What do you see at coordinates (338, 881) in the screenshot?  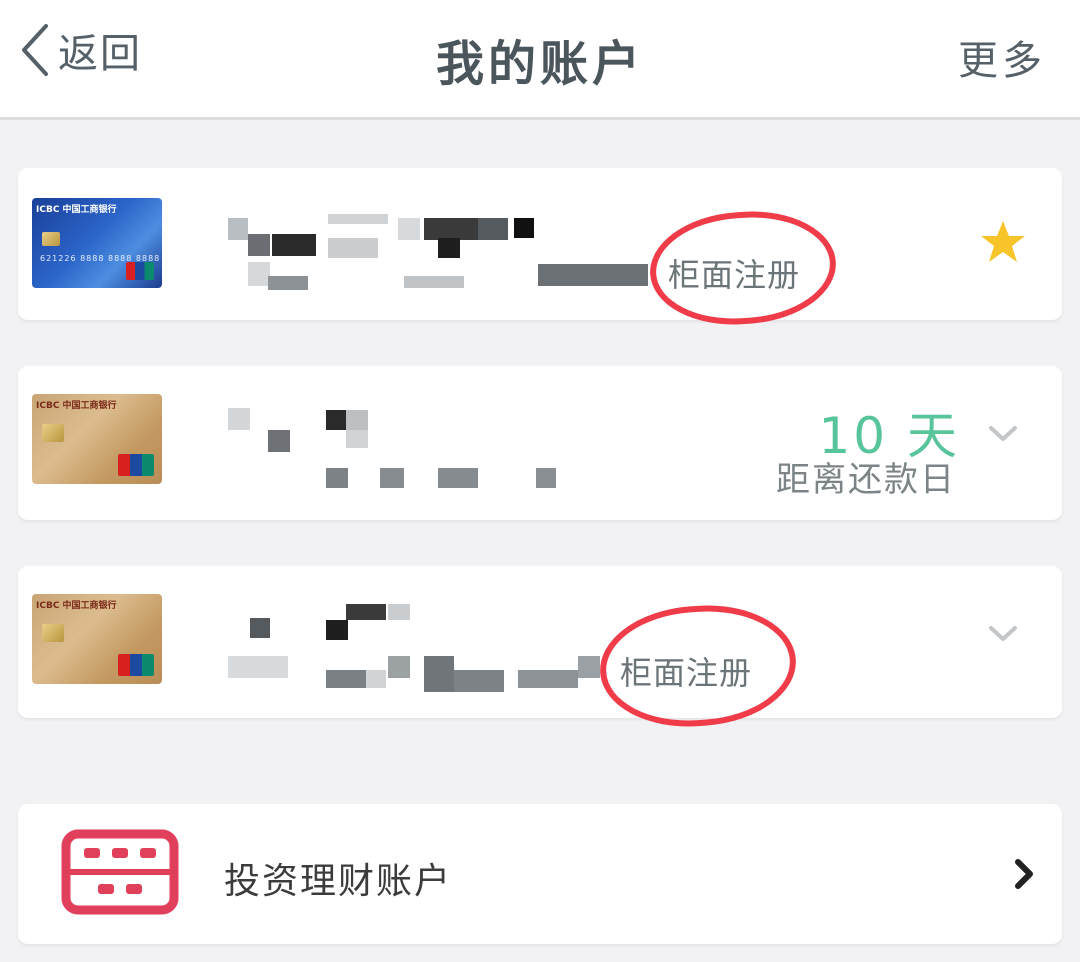 I see `invest-label: 投资理财账户` at bounding box center [338, 881].